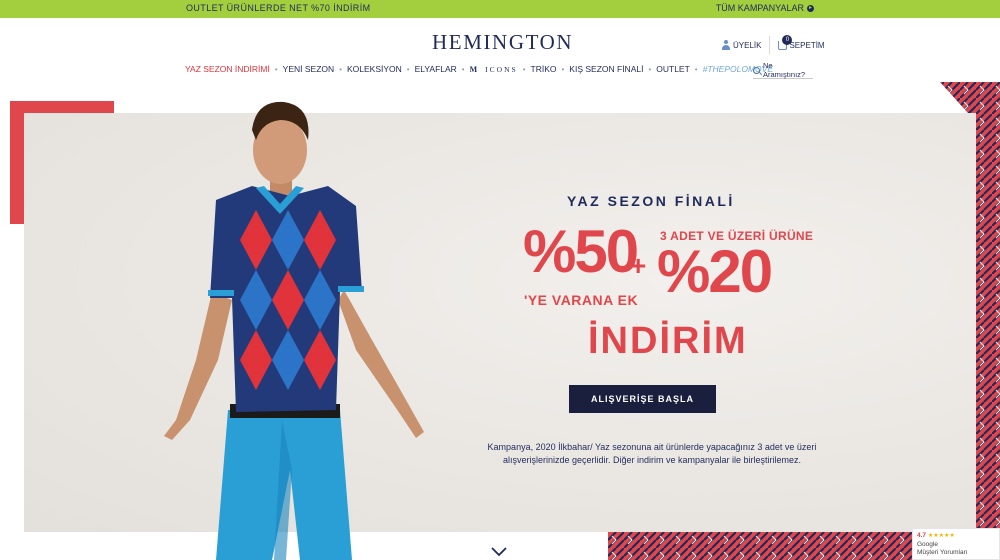 This screenshot has height=560, width=1000. Describe the element at coordinates (759, 8) in the screenshot. I see `all-campaigns-label: TÜM KAMPANYALAR` at that location.